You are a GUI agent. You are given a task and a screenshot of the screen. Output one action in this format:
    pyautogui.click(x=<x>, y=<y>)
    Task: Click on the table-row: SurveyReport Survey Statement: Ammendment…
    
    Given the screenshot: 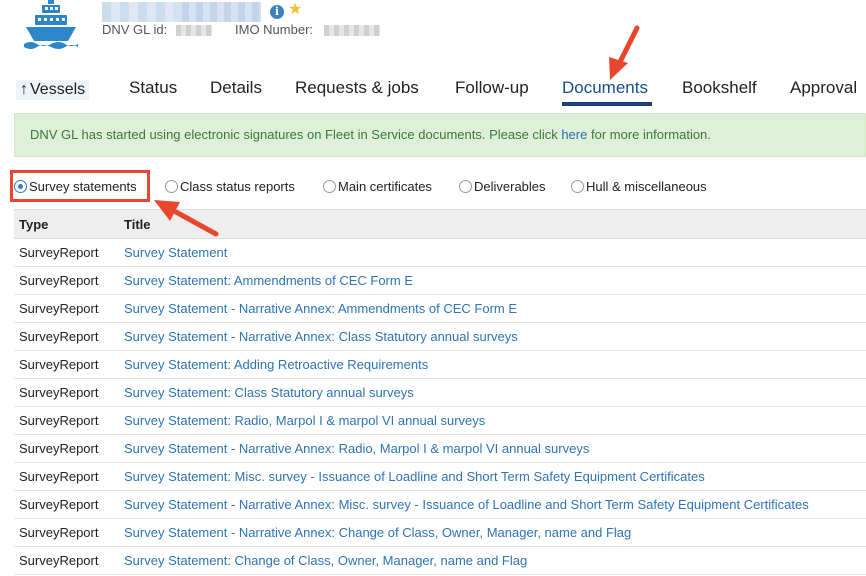 What is the action you would take?
    pyautogui.click(x=440, y=281)
    